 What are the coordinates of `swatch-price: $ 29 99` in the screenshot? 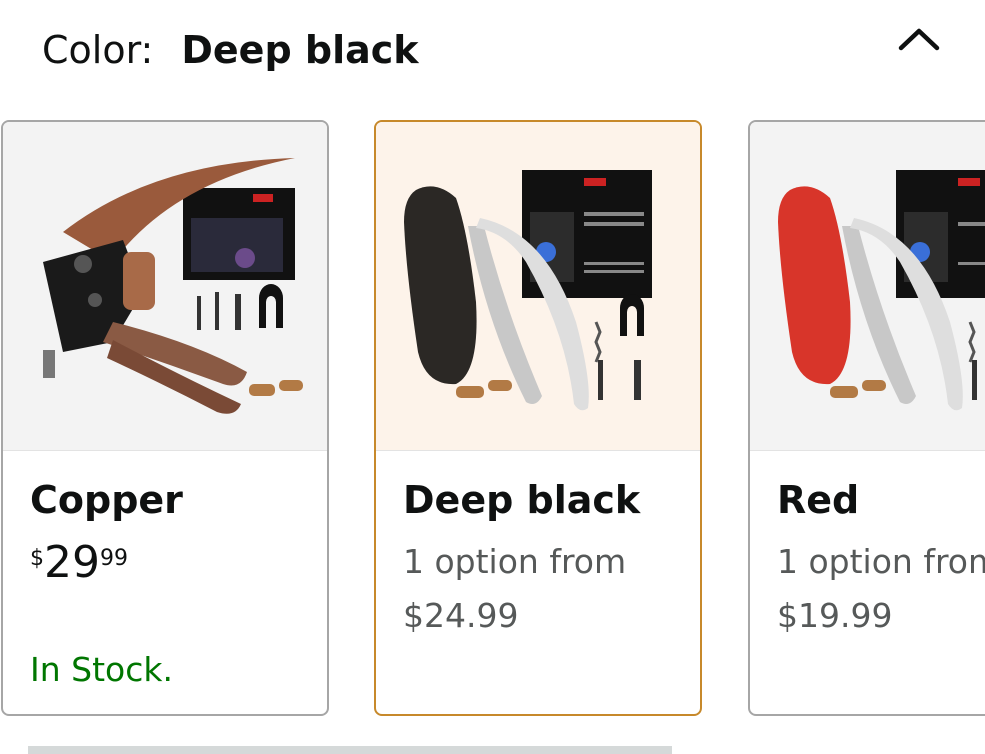 It's located at (79, 563).